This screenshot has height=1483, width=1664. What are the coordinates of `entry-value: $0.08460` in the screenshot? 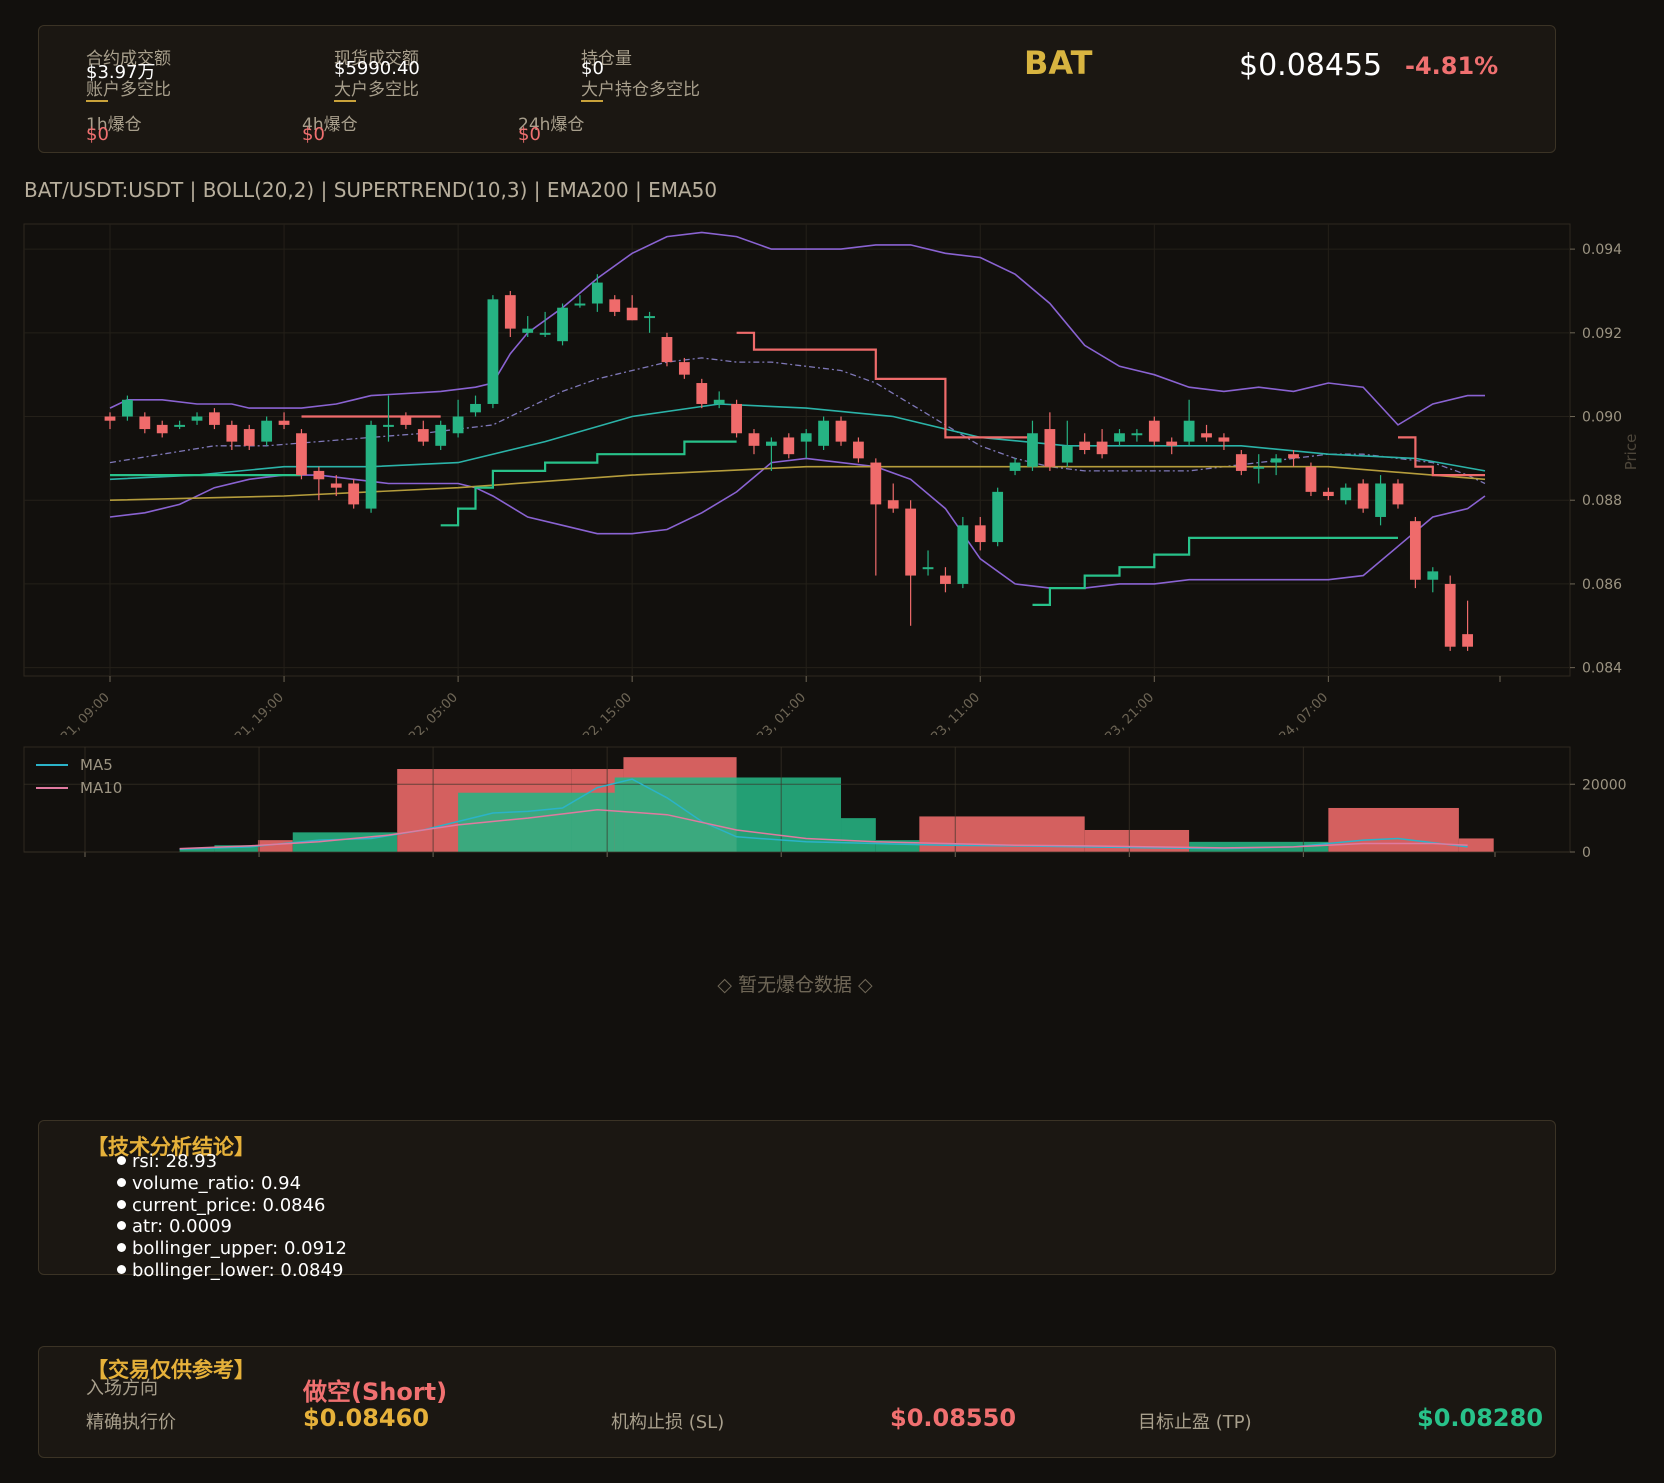 It's located at (366, 1418).